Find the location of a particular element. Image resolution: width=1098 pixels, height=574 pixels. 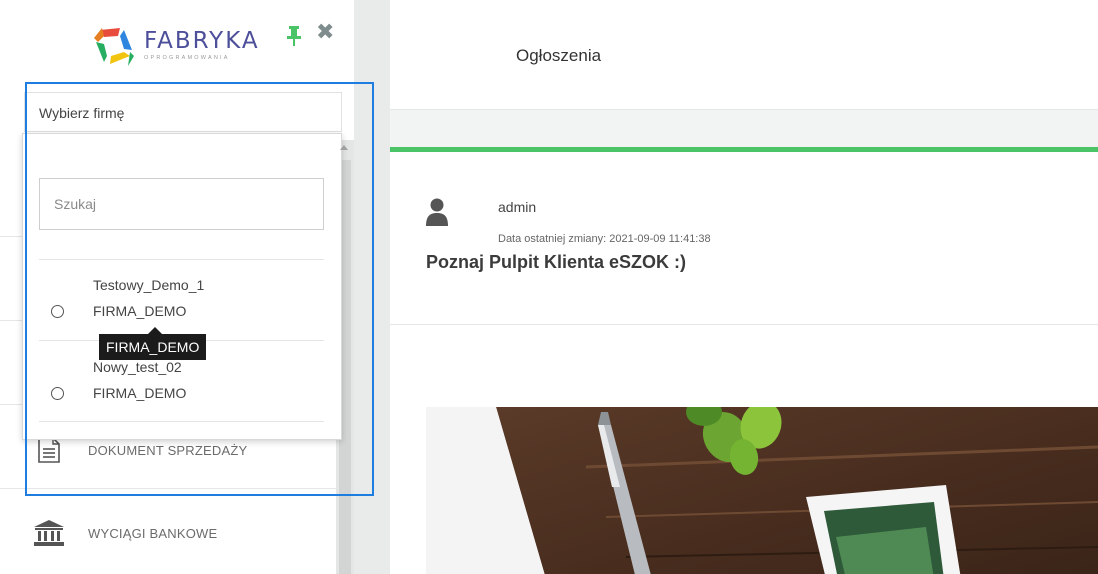

tooltip-arrow is located at coordinates (155, 330).